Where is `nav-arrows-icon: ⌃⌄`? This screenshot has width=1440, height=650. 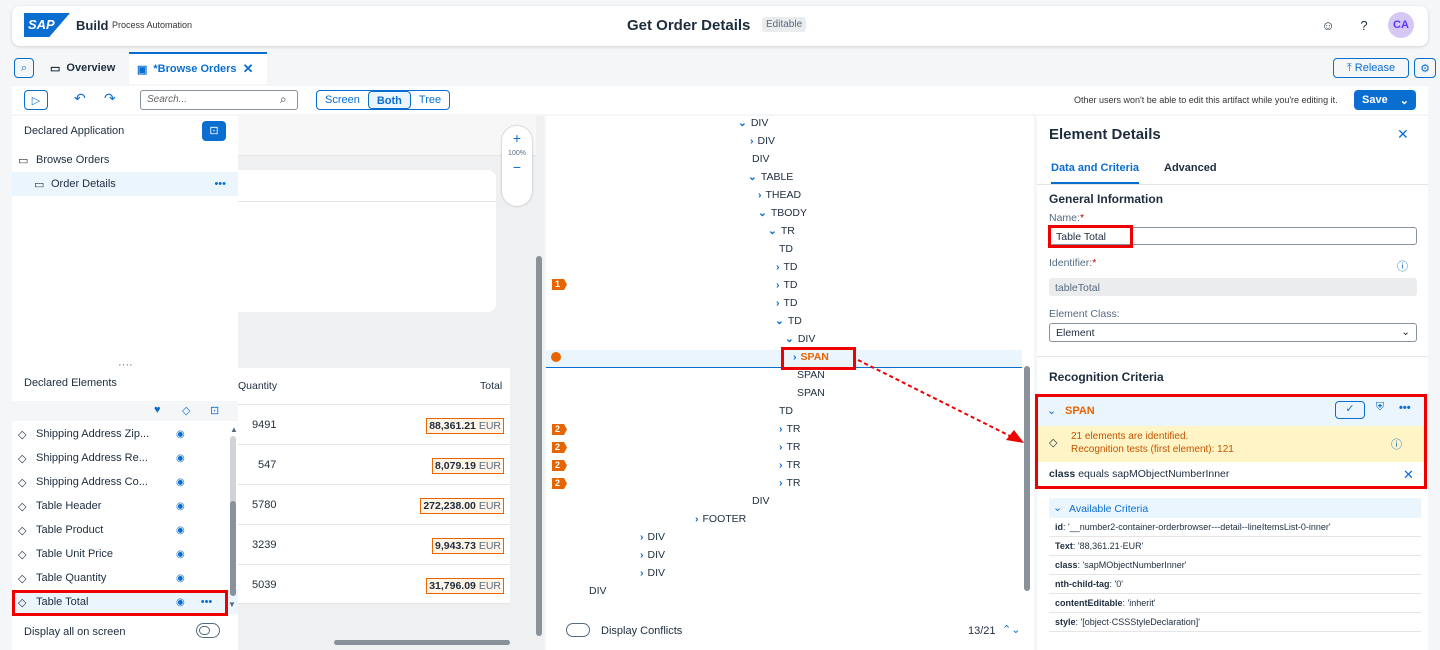 nav-arrows-icon: ⌃⌄ is located at coordinates (1011, 629).